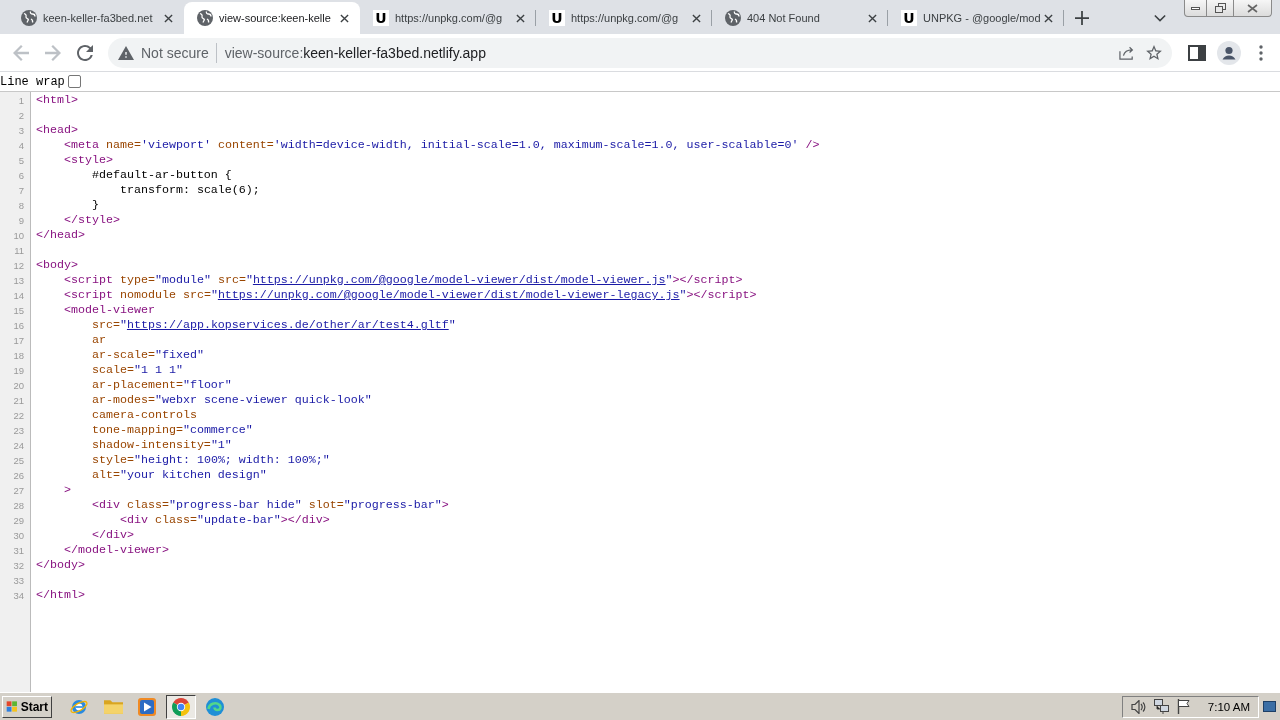 This screenshot has height=720, width=1280. What do you see at coordinates (231, 400) in the screenshot?
I see `source-line: ar-modes="webxr scene-viewer quick-look"` at bounding box center [231, 400].